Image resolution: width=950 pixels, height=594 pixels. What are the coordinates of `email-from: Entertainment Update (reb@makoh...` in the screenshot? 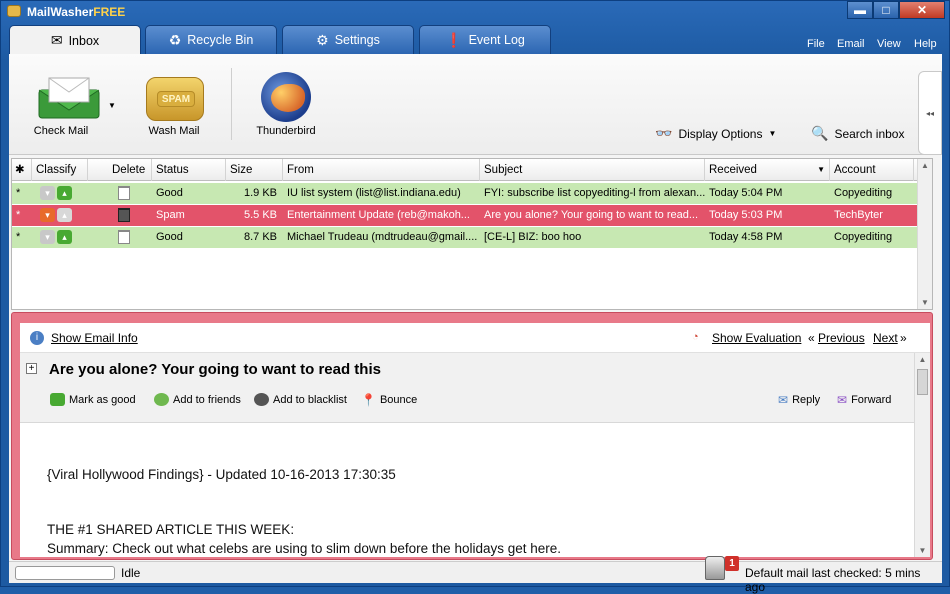 It's located at (378, 215).